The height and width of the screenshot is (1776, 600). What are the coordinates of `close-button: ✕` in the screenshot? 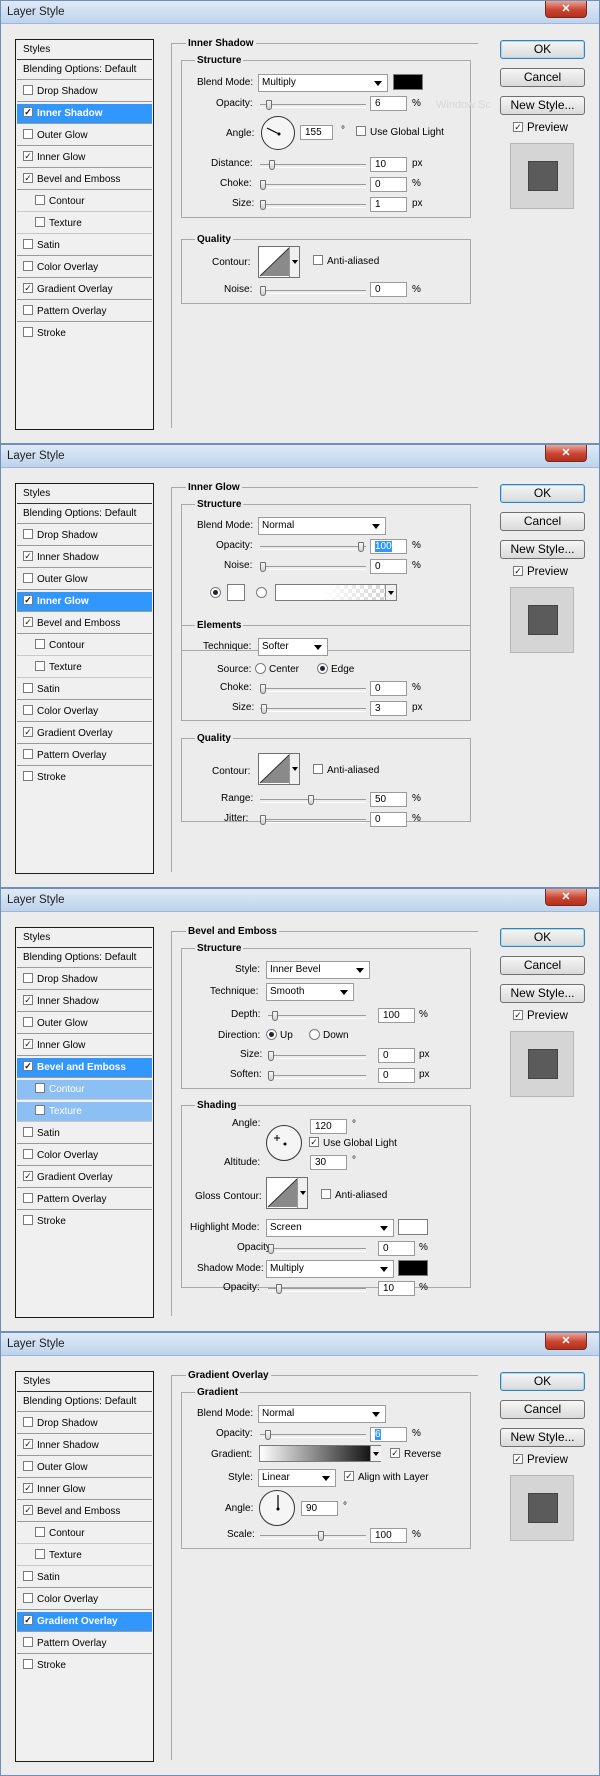 It's located at (566, 1341).